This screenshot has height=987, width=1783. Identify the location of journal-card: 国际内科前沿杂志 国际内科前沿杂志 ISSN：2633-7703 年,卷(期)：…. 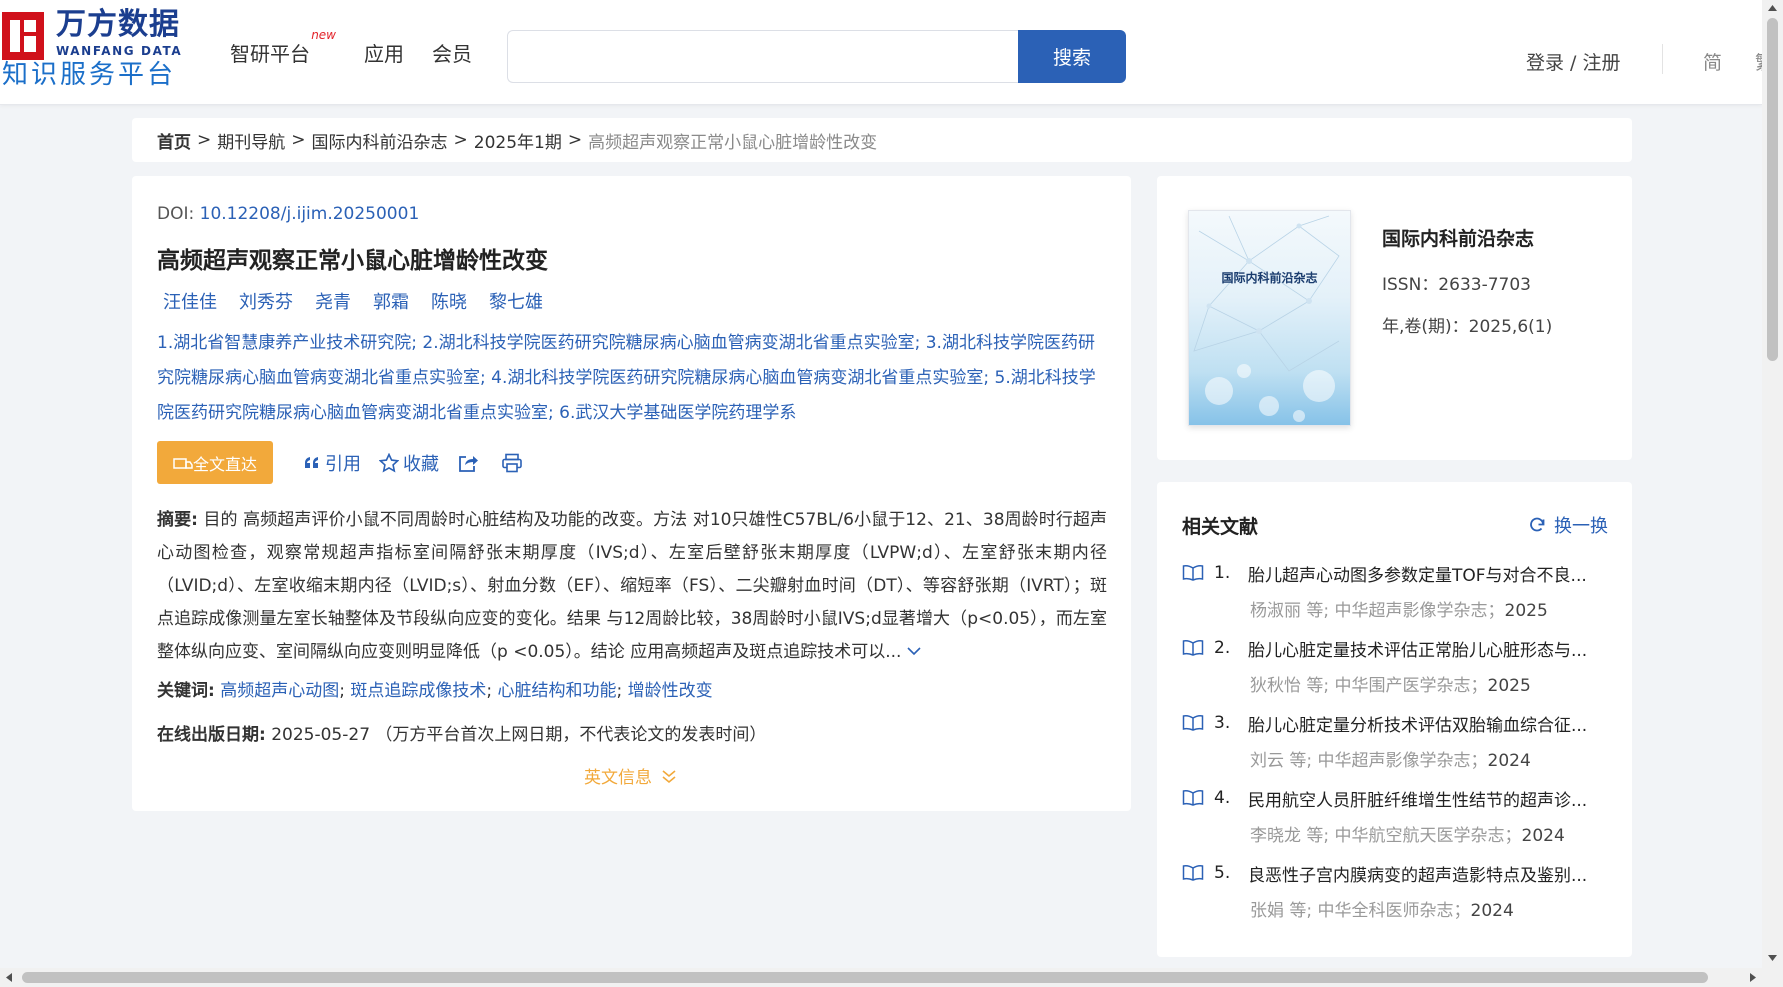
(1394, 318).